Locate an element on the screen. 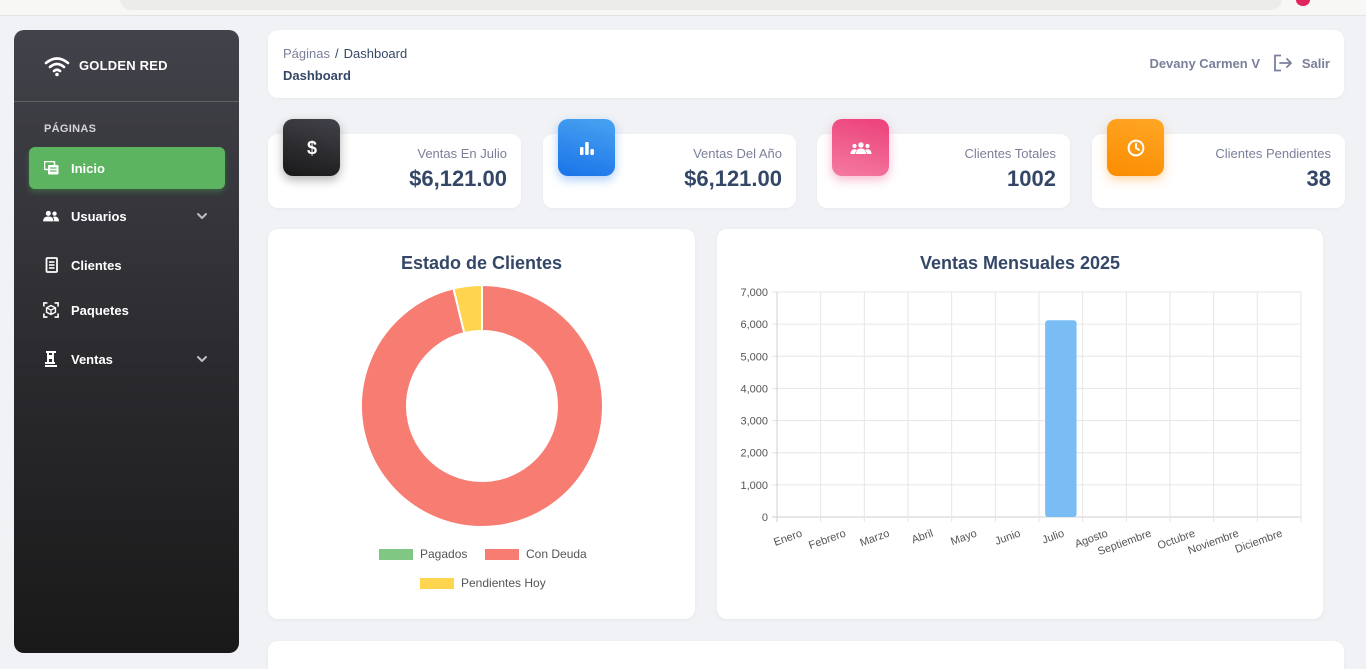 The width and height of the screenshot is (1366, 669). user-name: Devany Carmen V is located at coordinates (1204, 63).